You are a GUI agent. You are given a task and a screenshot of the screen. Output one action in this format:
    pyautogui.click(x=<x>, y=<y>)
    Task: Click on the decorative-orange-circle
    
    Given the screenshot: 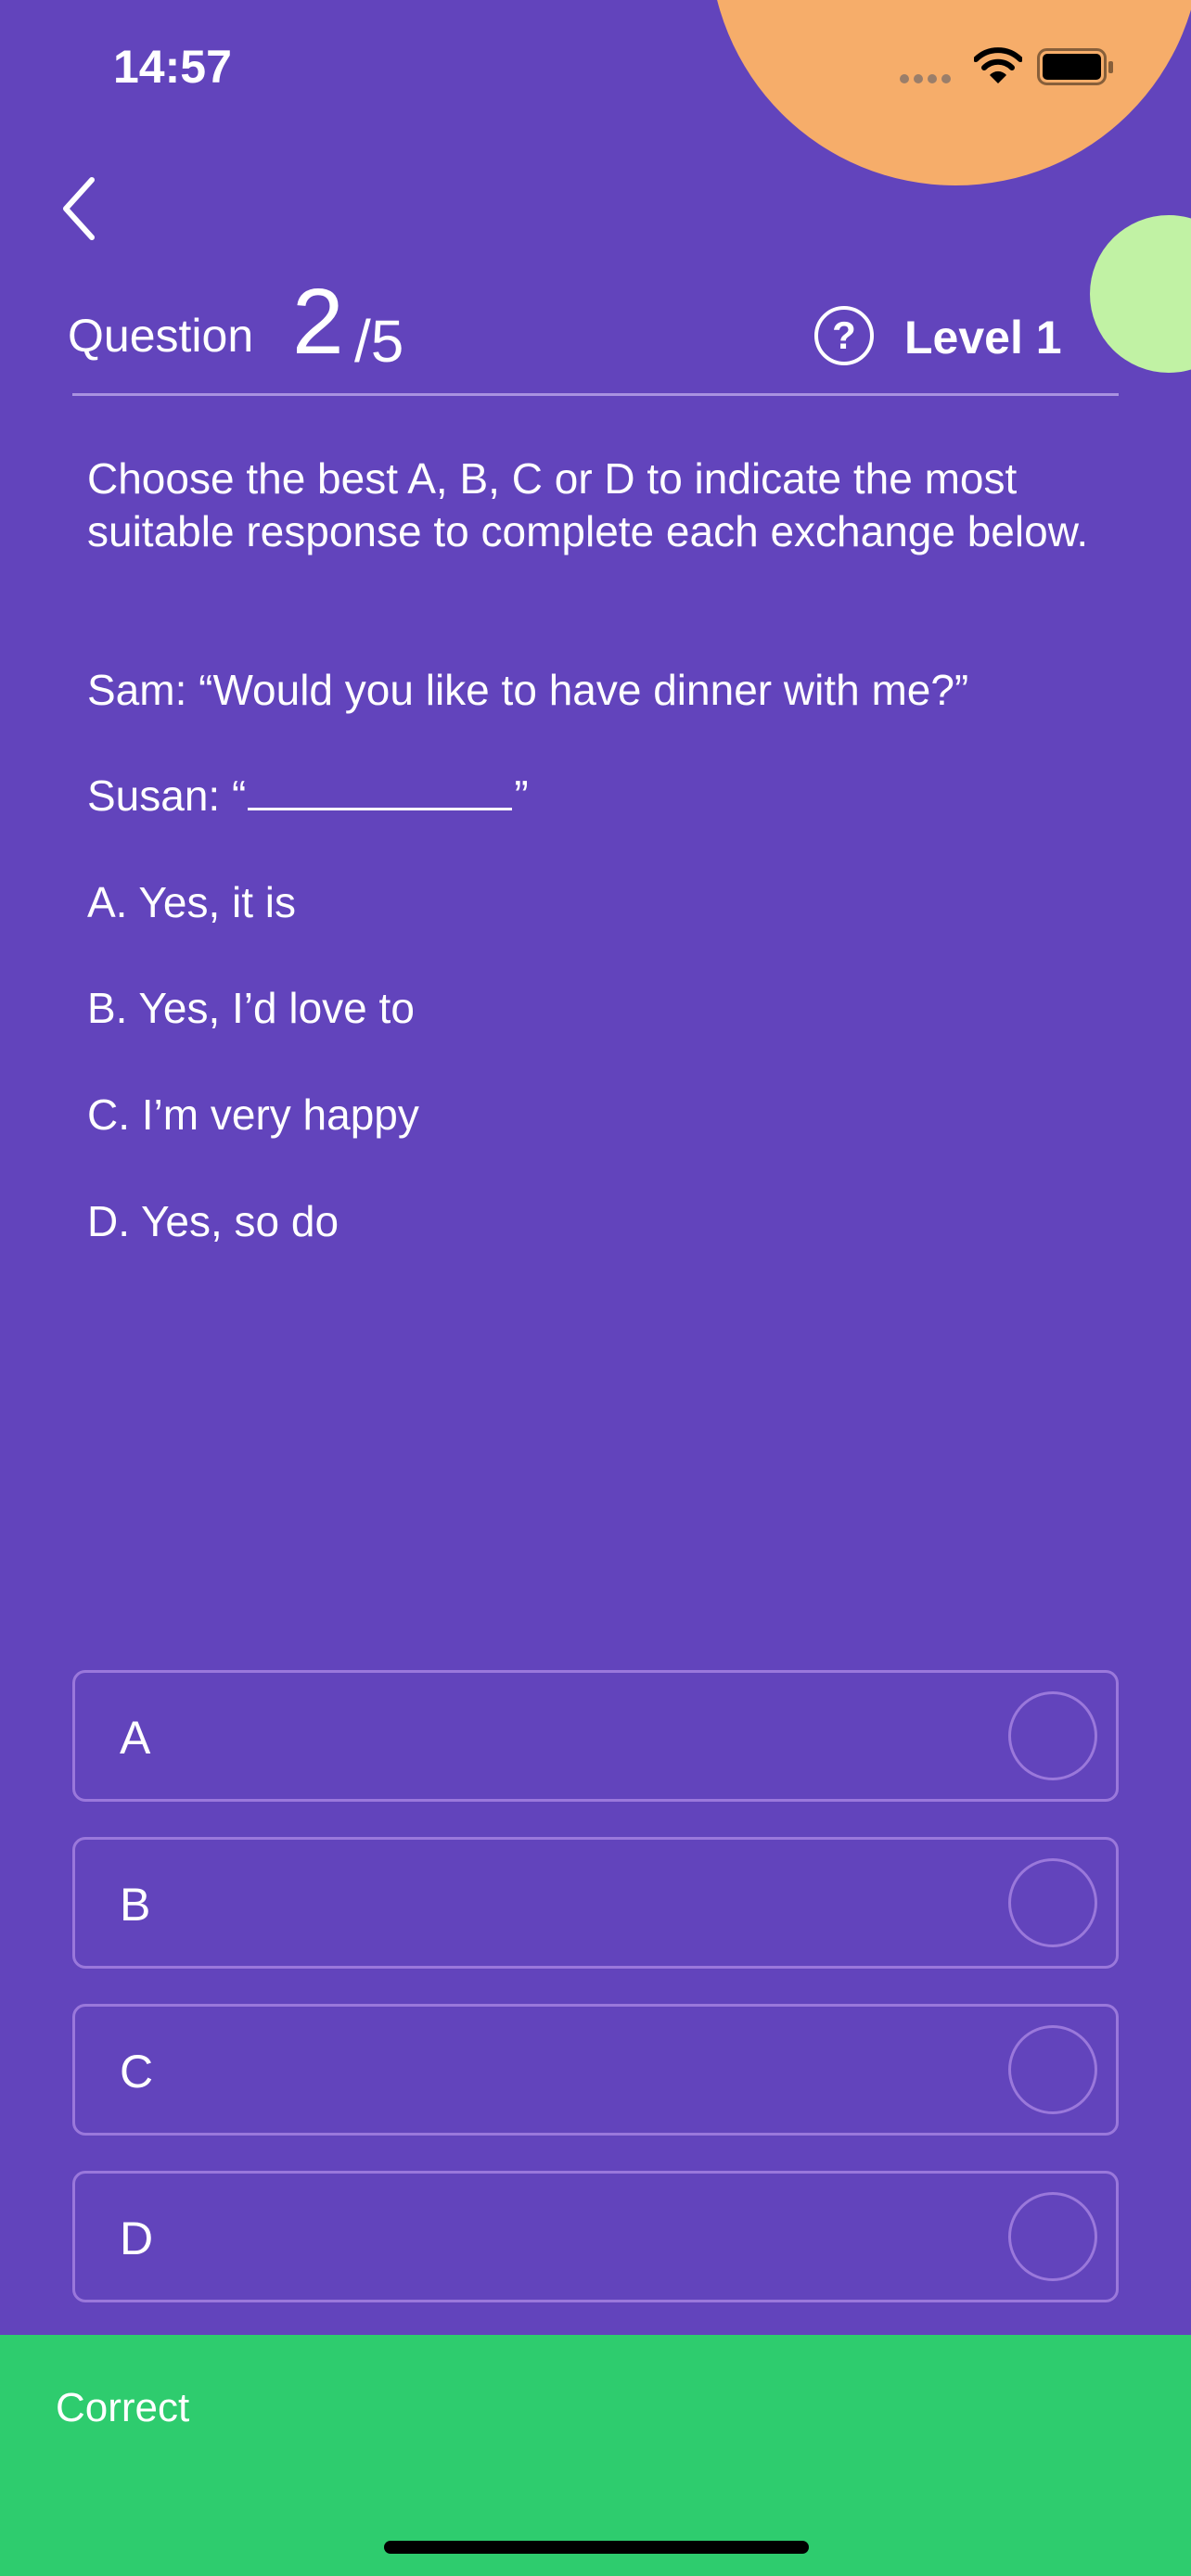 What is the action you would take?
    pyautogui.click(x=951, y=92)
    